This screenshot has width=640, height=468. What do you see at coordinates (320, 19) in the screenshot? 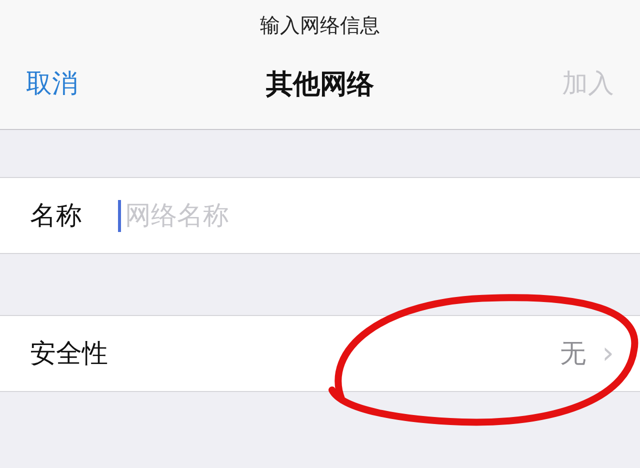
I see `prompt-text: 输入网络信息` at bounding box center [320, 19].